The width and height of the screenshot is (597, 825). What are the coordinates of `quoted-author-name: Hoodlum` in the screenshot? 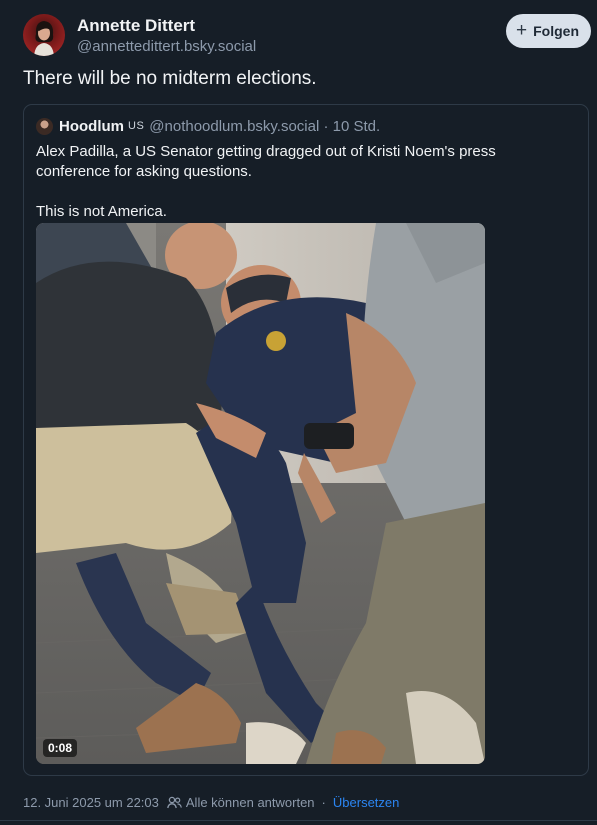 It's located at (91, 126).